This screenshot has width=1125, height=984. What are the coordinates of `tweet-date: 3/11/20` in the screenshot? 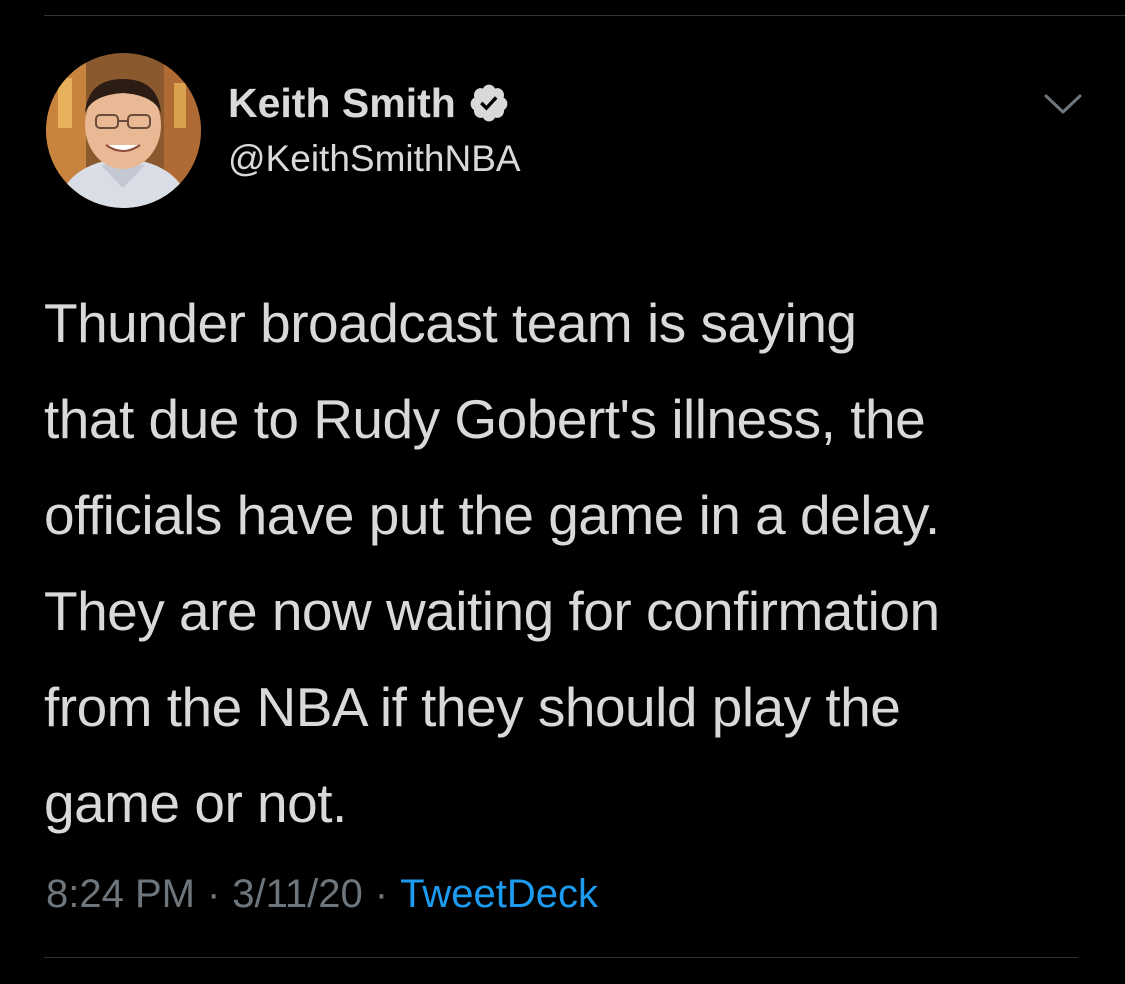 It's located at (297, 894).